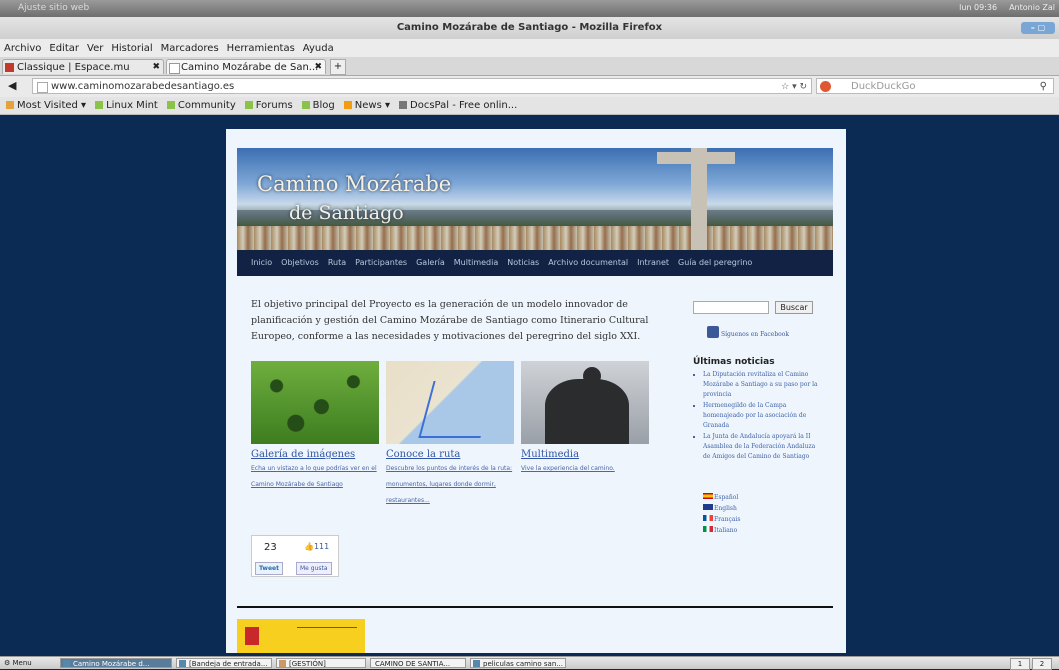 Image resolution: width=1059 pixels, height=670 pixels. What do you see at coordinates (142, 86) in the screenshot?
I see `url-text: www.caminomozarabedesantiago.es` at bounding box center [142, 86].